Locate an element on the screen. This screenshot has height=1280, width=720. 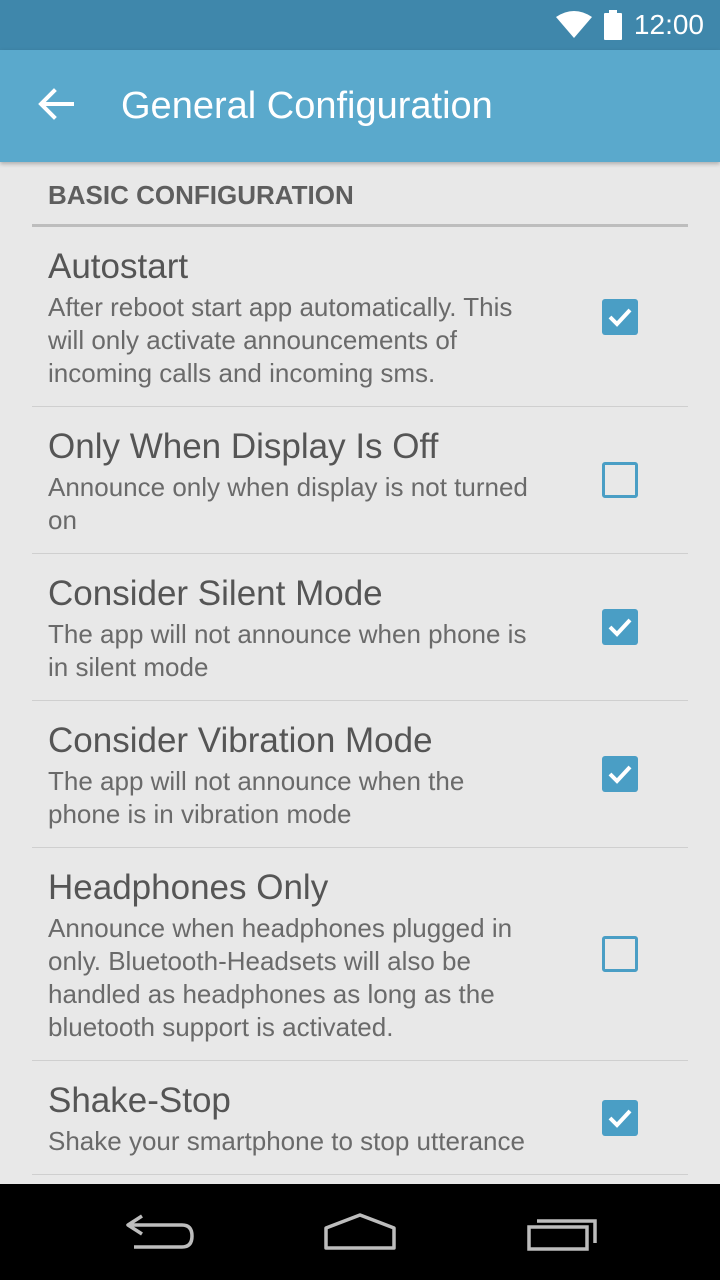
recents-nav-button is located at coordinates (560, 1232).